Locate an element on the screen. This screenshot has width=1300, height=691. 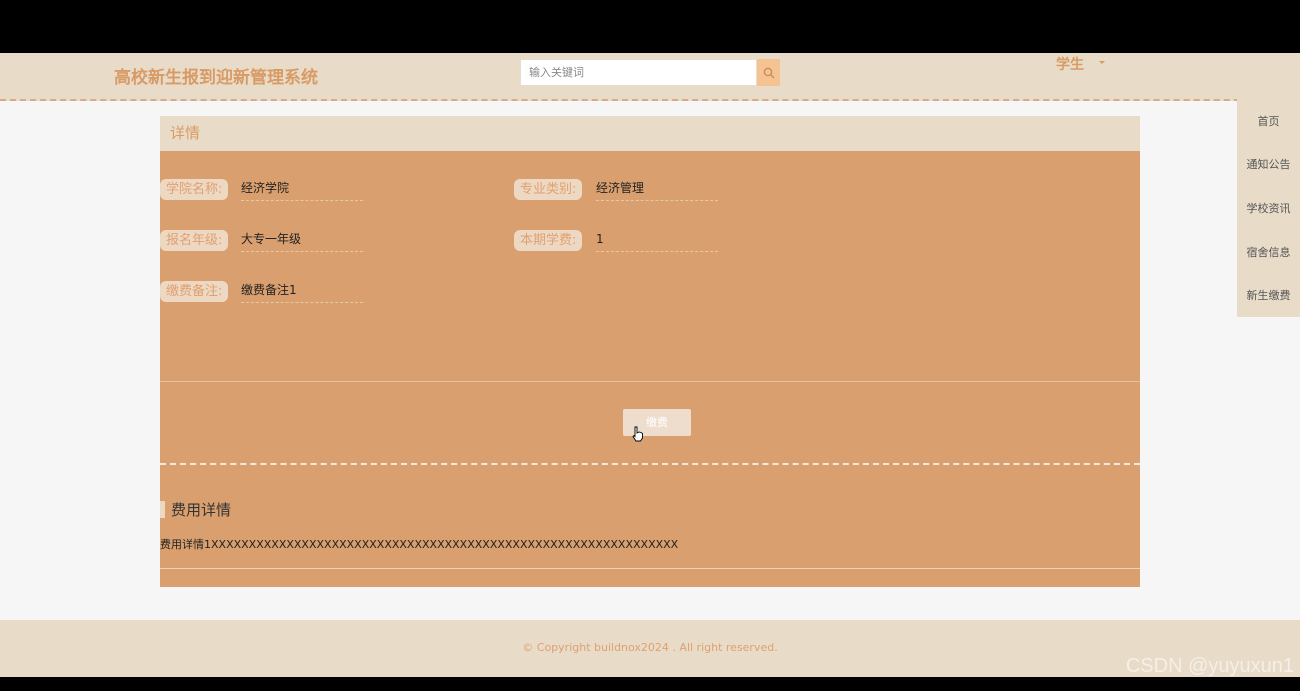
header: 高校新生报到迎新管理系统 学生 is located at coordinates (650, 77).